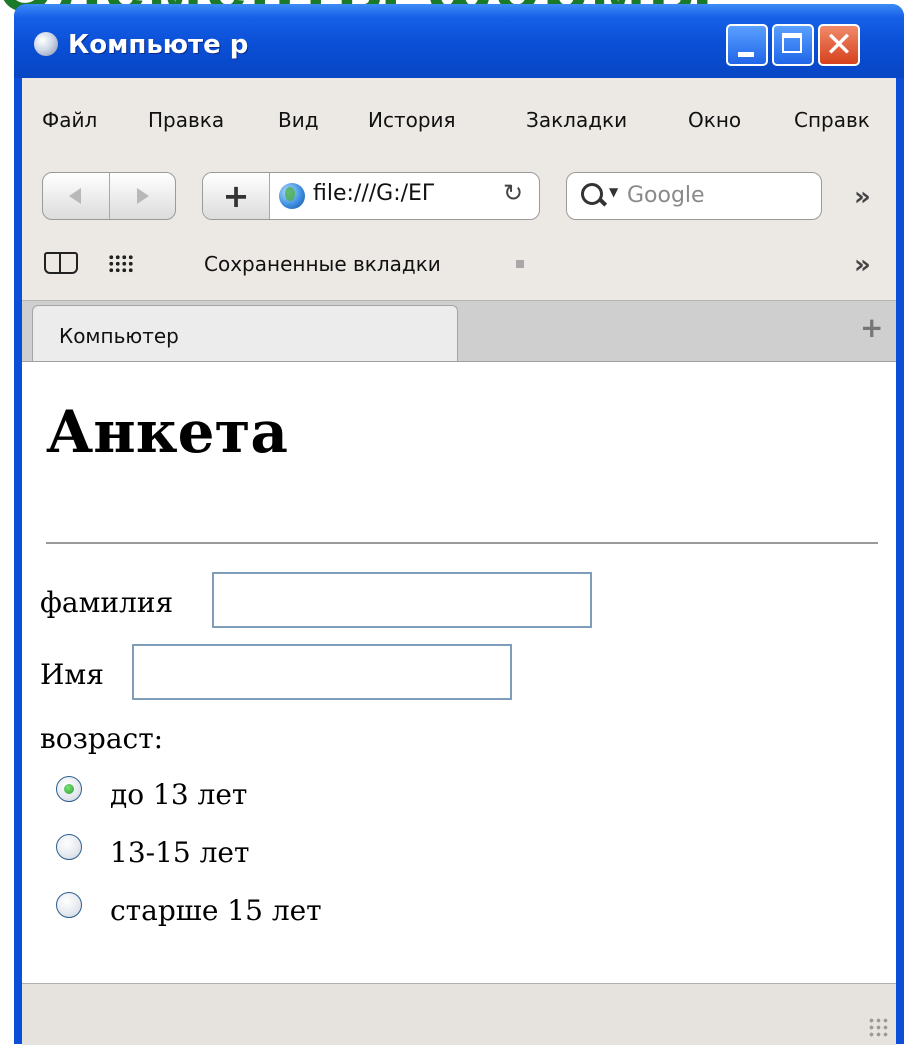  I want to click on menu-bookmarks: Закладки, so click(576, 120).